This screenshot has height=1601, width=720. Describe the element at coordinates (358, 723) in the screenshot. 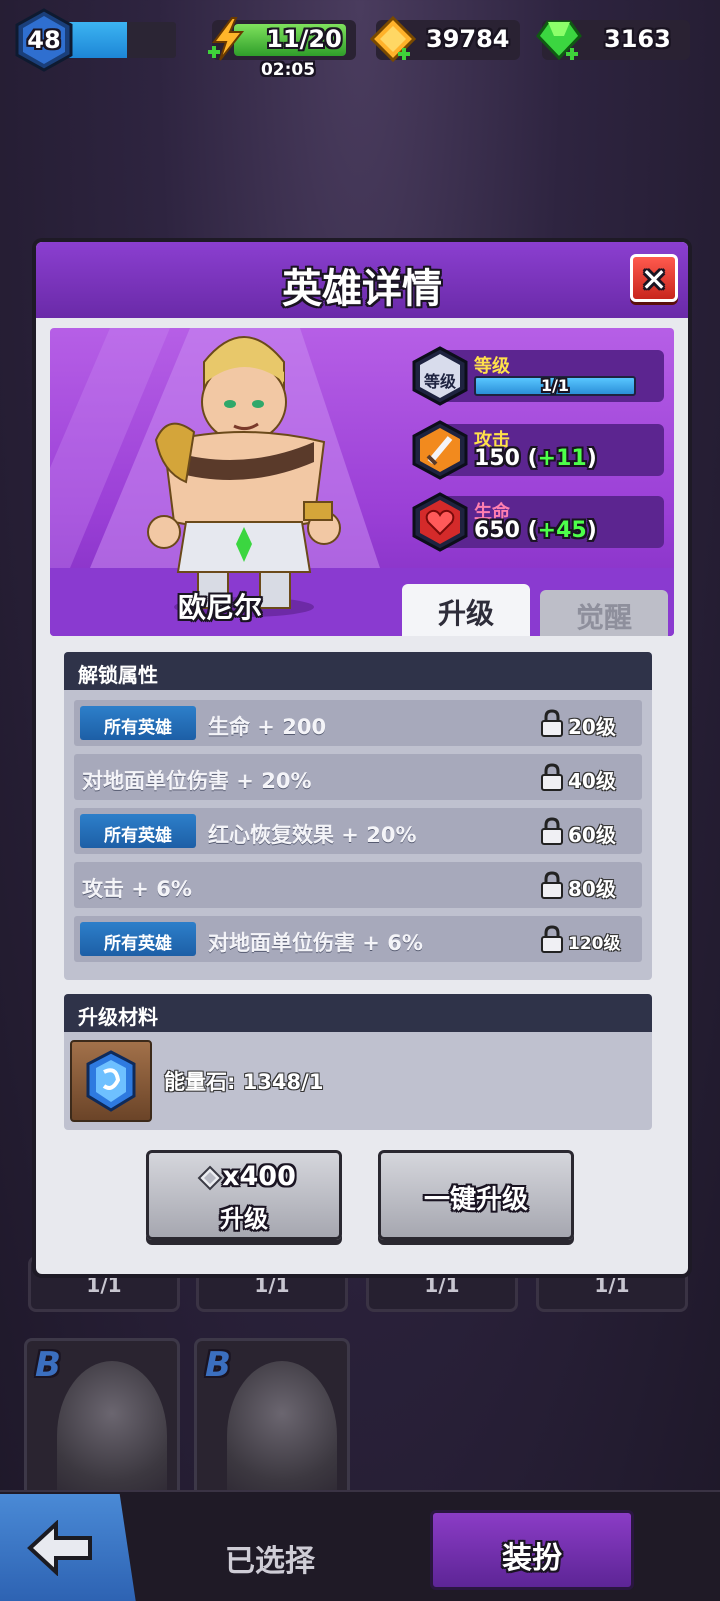

I see `unlock-row: 所有英雄 生命 + 200 20级` at that location.